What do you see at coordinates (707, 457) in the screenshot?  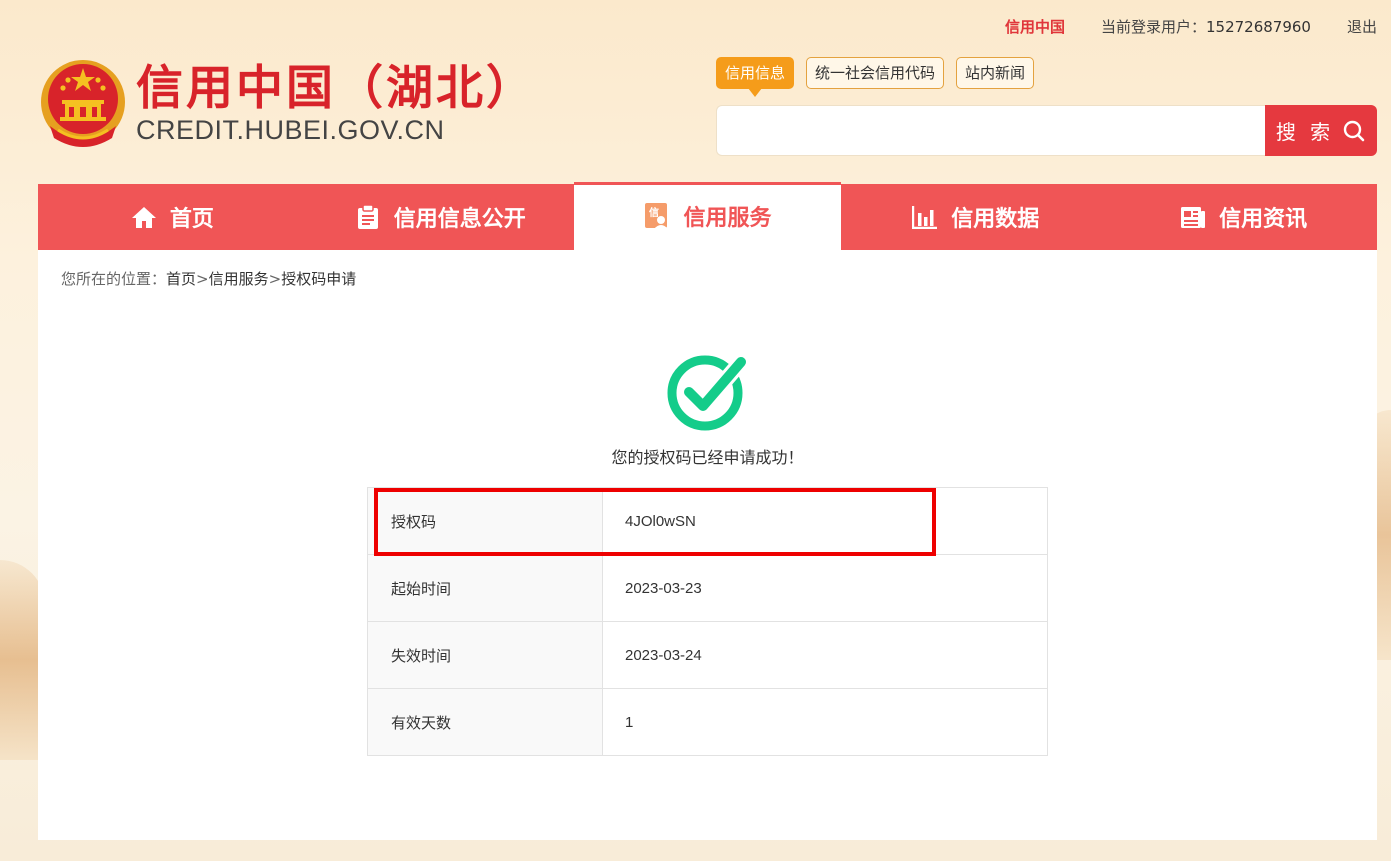 I see `success-message: 您的授权码已经申请成功！` at bounding box center [707, 457].